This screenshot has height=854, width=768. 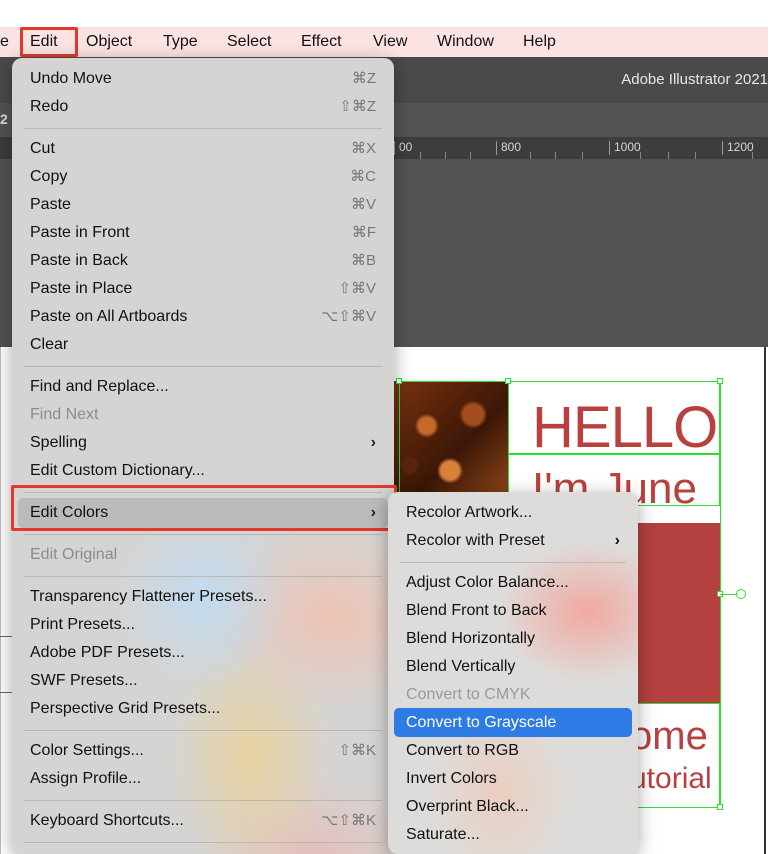 What do you see at coordinates (203, 821) in the screenshot?
I see `menu-item-keyboard-shortcuts: Keyboard Shortcuts... ⌥⇧⌘K` at bounding box center [203, 821].